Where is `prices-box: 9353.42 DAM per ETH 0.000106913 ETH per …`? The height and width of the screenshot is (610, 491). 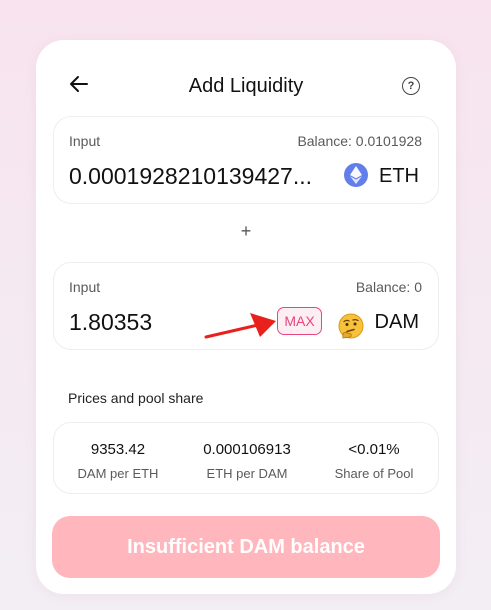
prices-box: 9353.42 DAM per ETH 0.000106913 ETH per … is located at coordinates (246, 458).